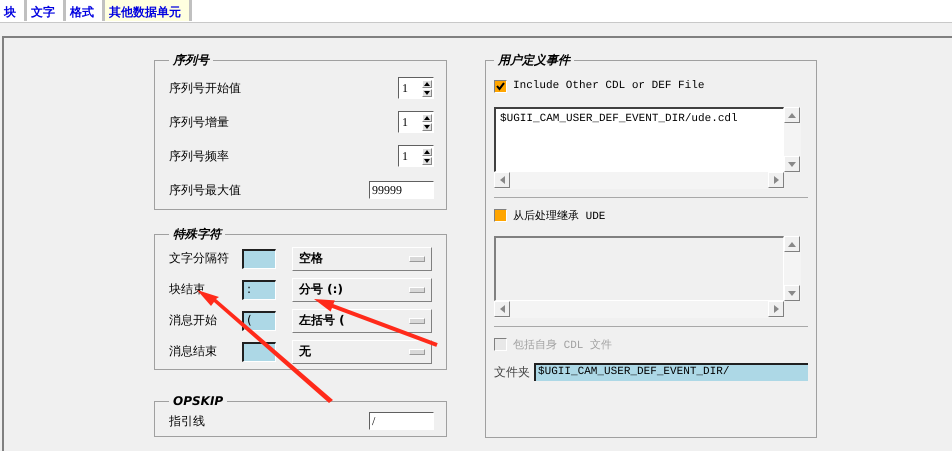 This screenshot has height=451, width=952. Describe the element at coordinates (199, 156) in the screenshot. I see `field-label: 序列号频率` at that location.